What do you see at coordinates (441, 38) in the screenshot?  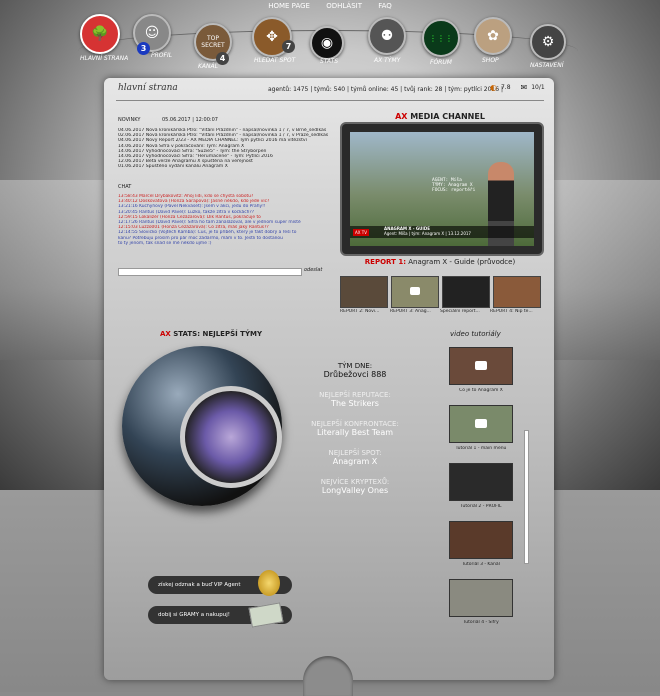 I see `matrix-icon: ⋮⋮⋮` at bounding box center [441, 38].